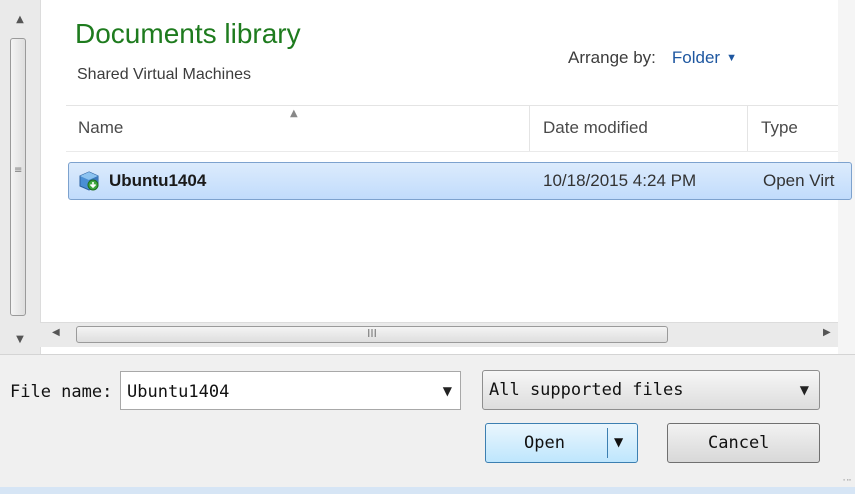 This screenshot has width=855, height=494. I want to click on scroll-down-icon: ▼, so click(20, 339).